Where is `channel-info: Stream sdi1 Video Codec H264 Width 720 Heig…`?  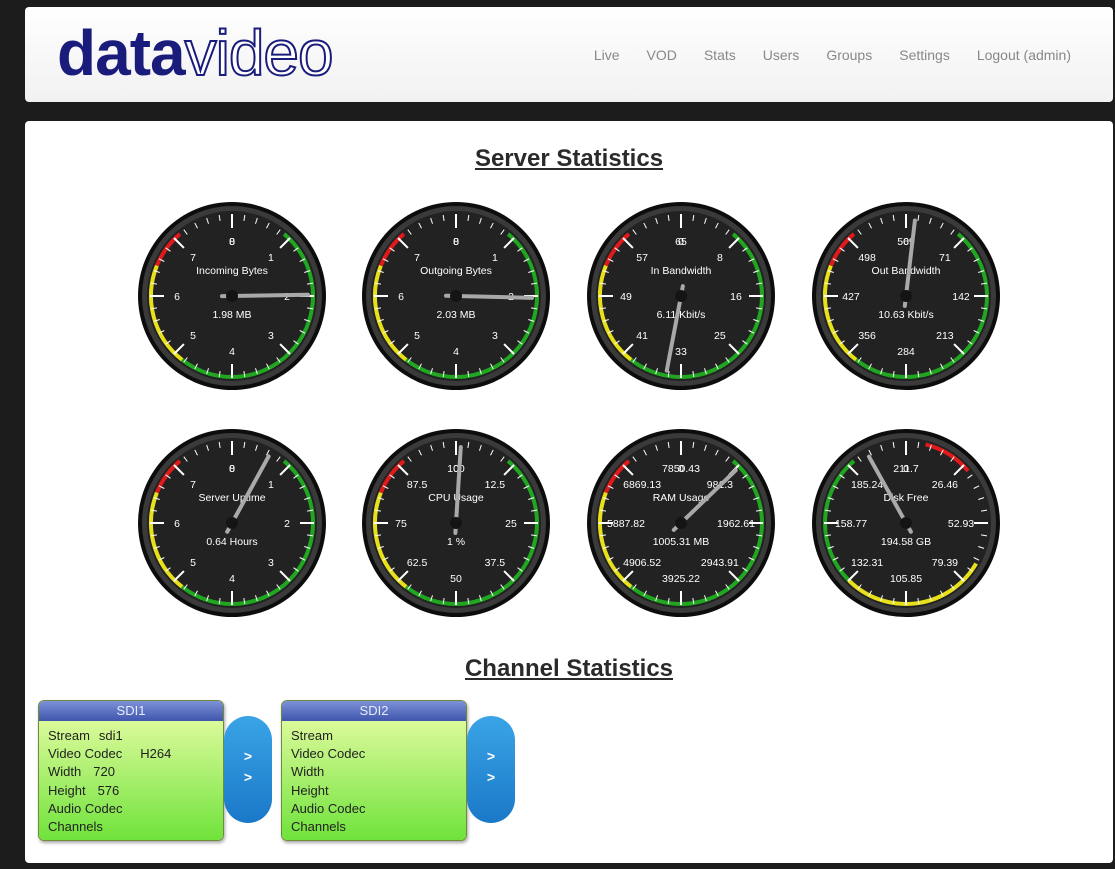 channel-info: Stream sdi1 Video Codec H264 Width 720 Heig… is located at coordinates (131, 780).